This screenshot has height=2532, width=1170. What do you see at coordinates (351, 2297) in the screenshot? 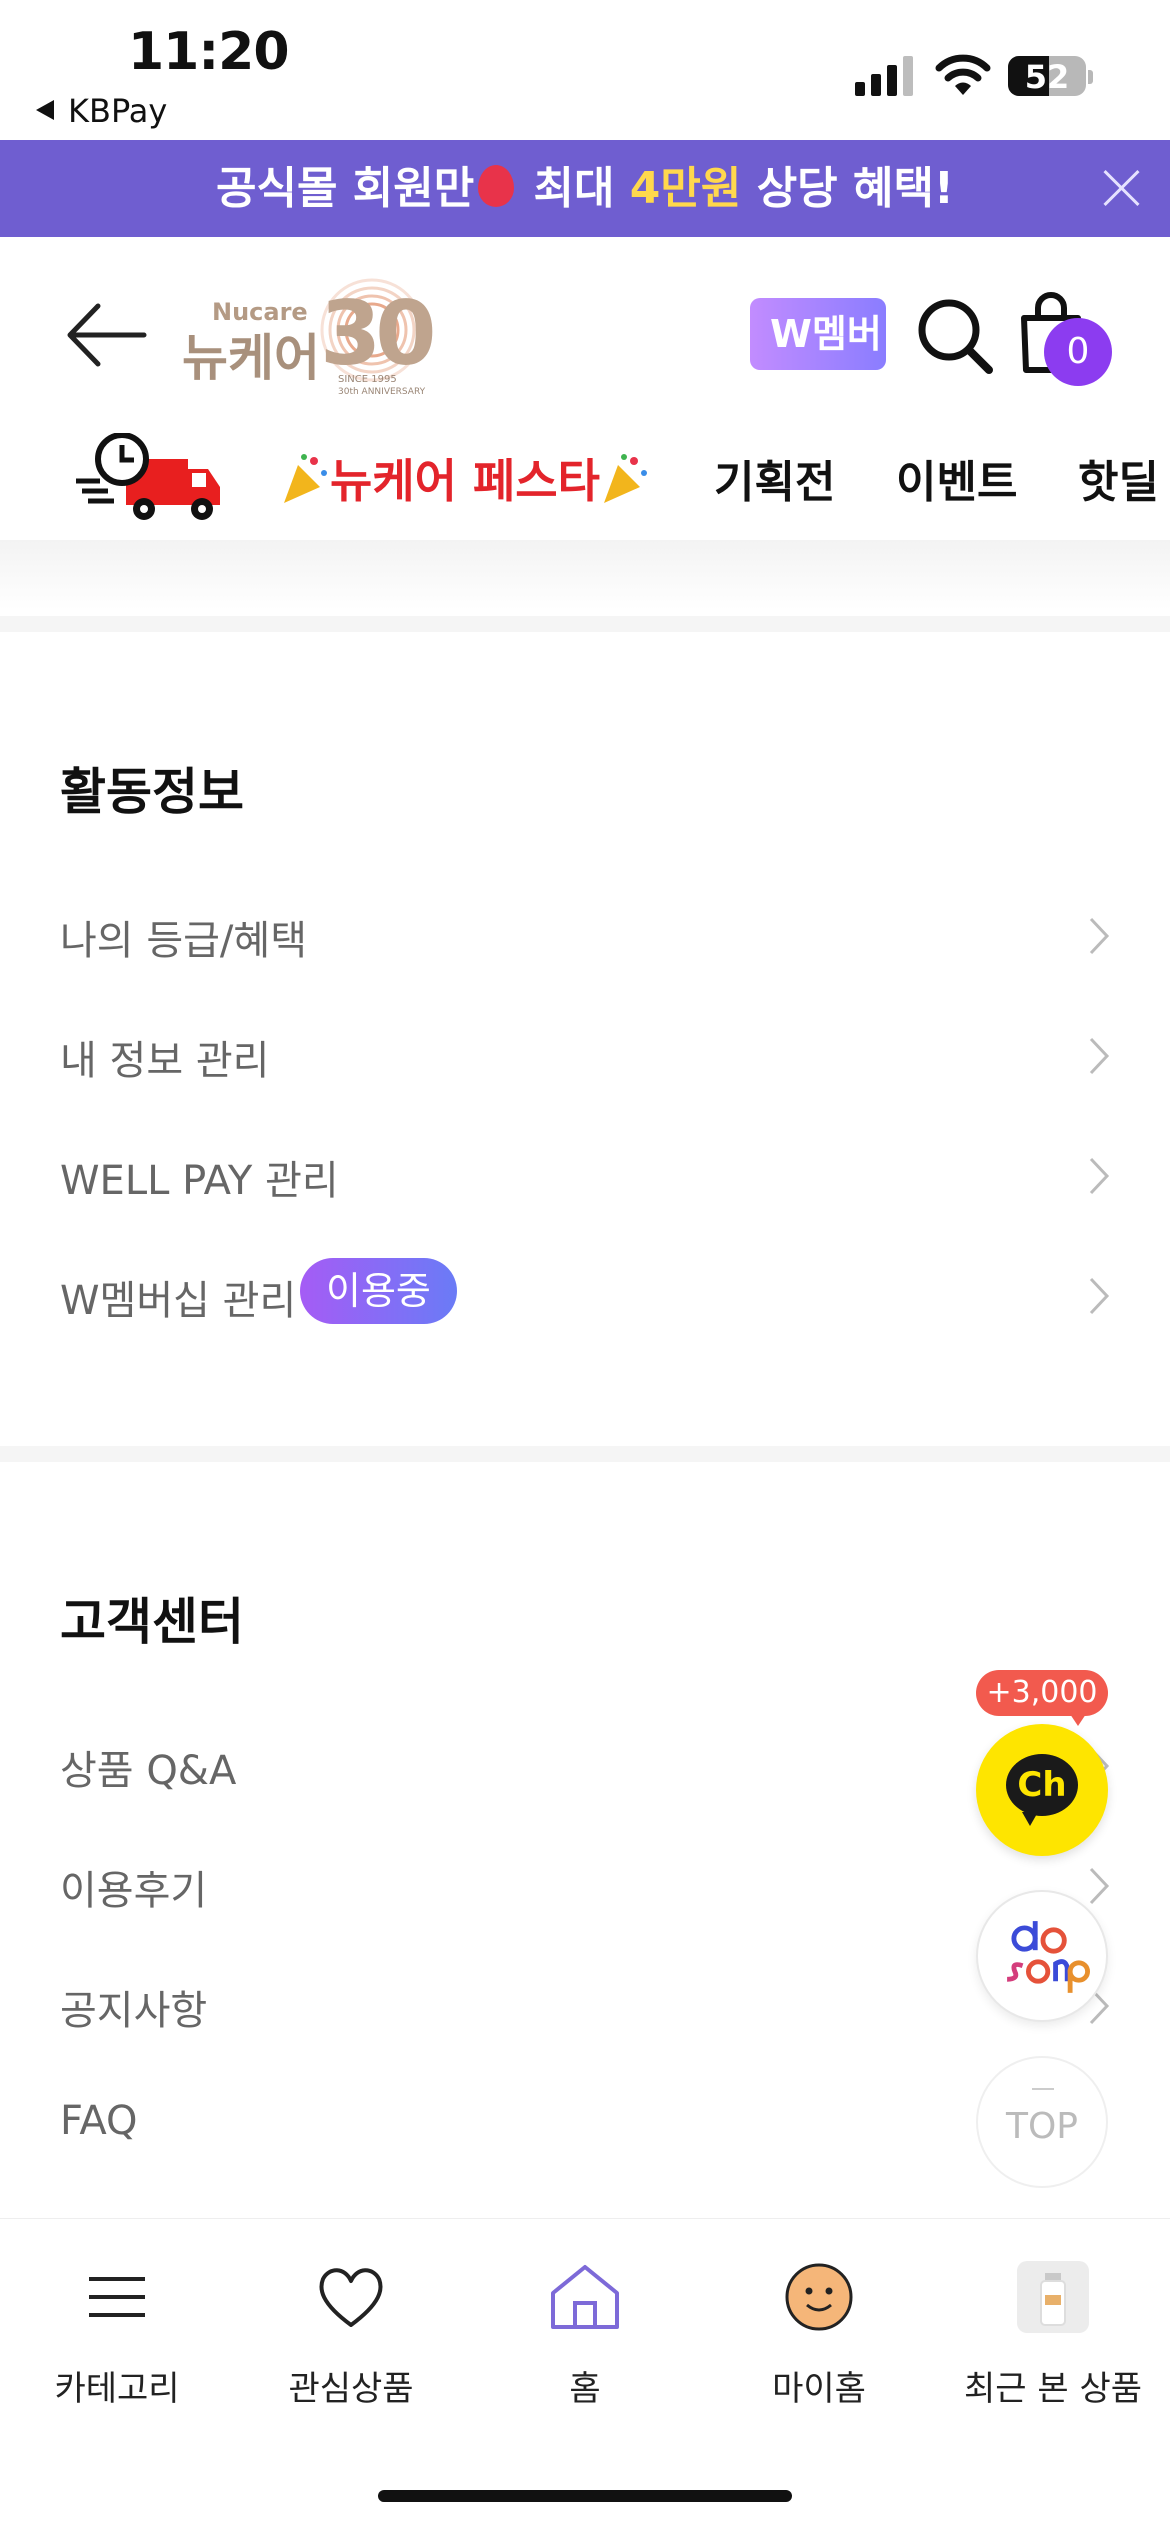
I see `heart-icon` at bounding box center [351, 2297].